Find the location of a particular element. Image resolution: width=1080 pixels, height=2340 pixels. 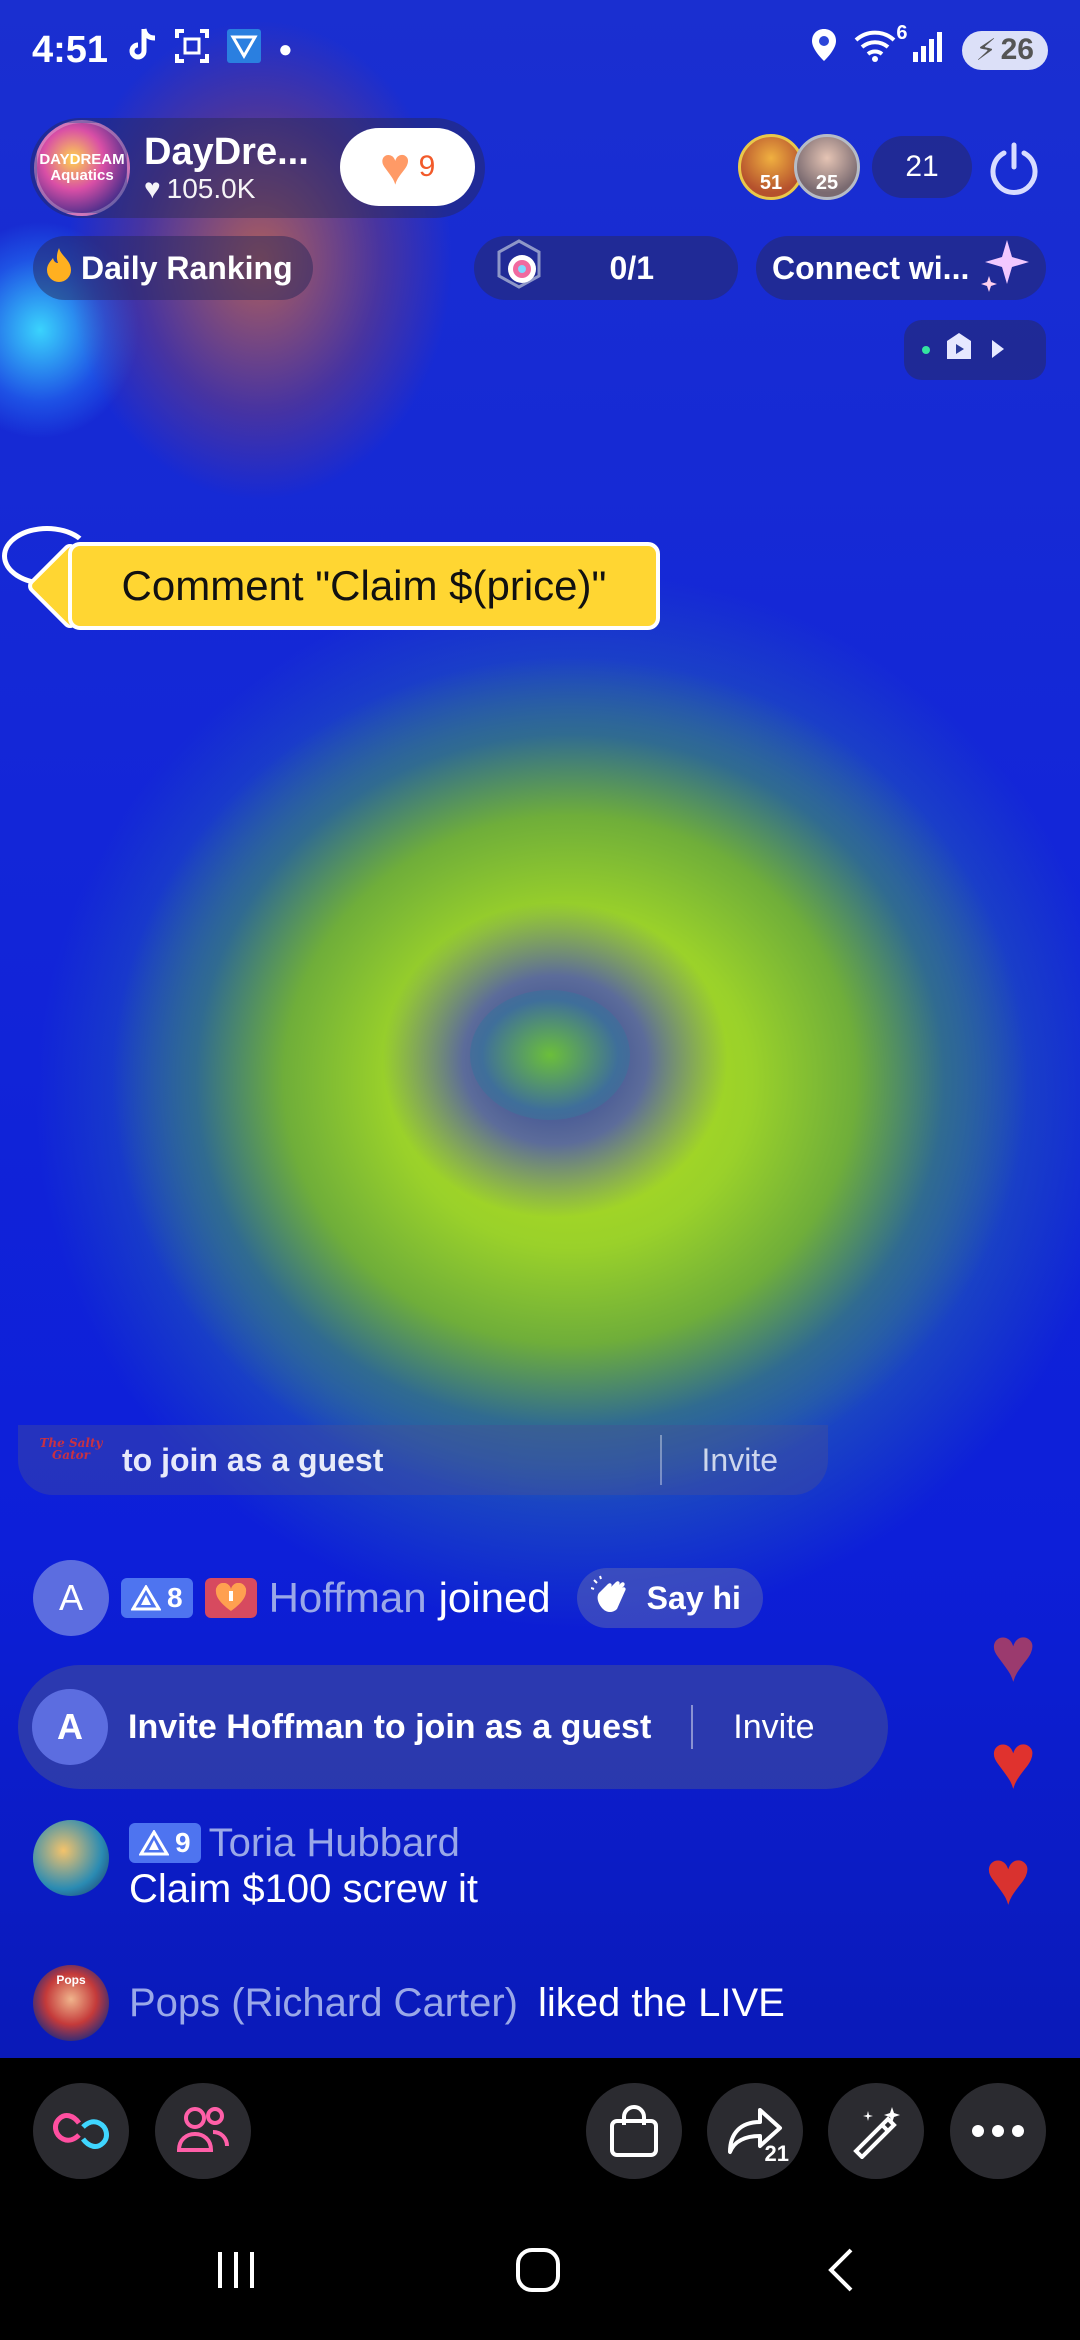

back-button is located at coordinates (840, 2270).